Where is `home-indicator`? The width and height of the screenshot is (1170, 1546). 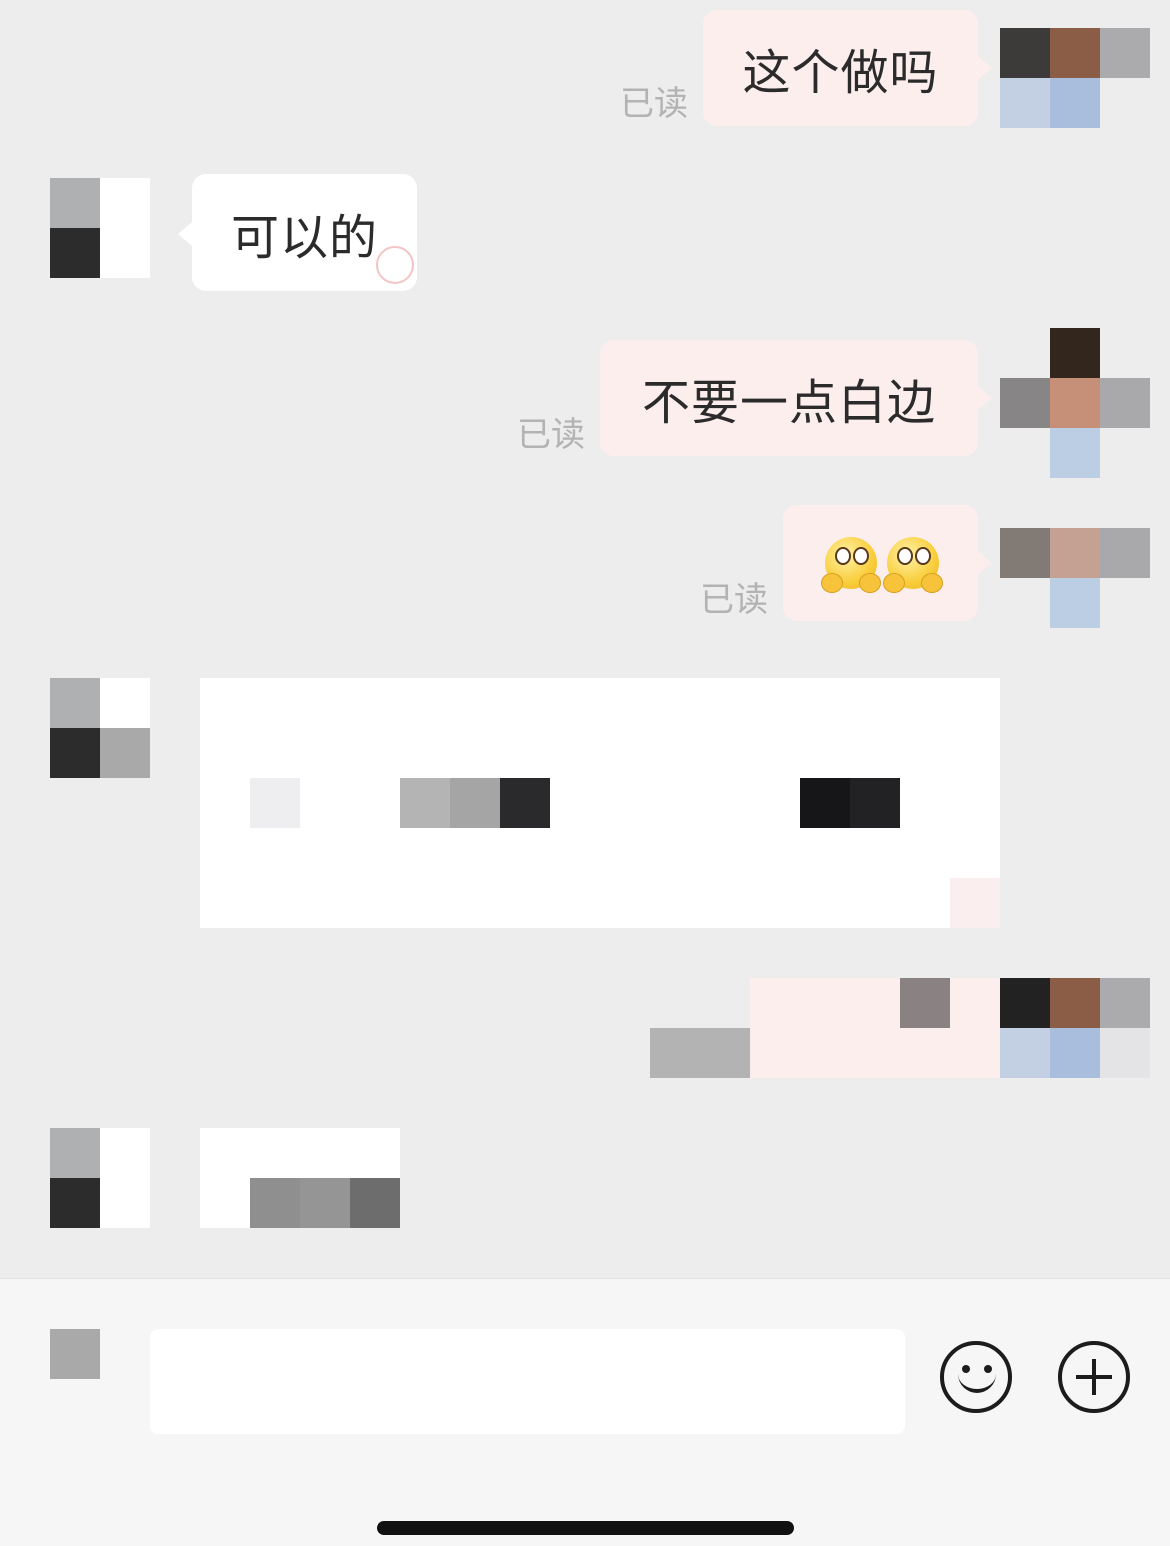
home-indicator is located at coordinates (585, 1528).